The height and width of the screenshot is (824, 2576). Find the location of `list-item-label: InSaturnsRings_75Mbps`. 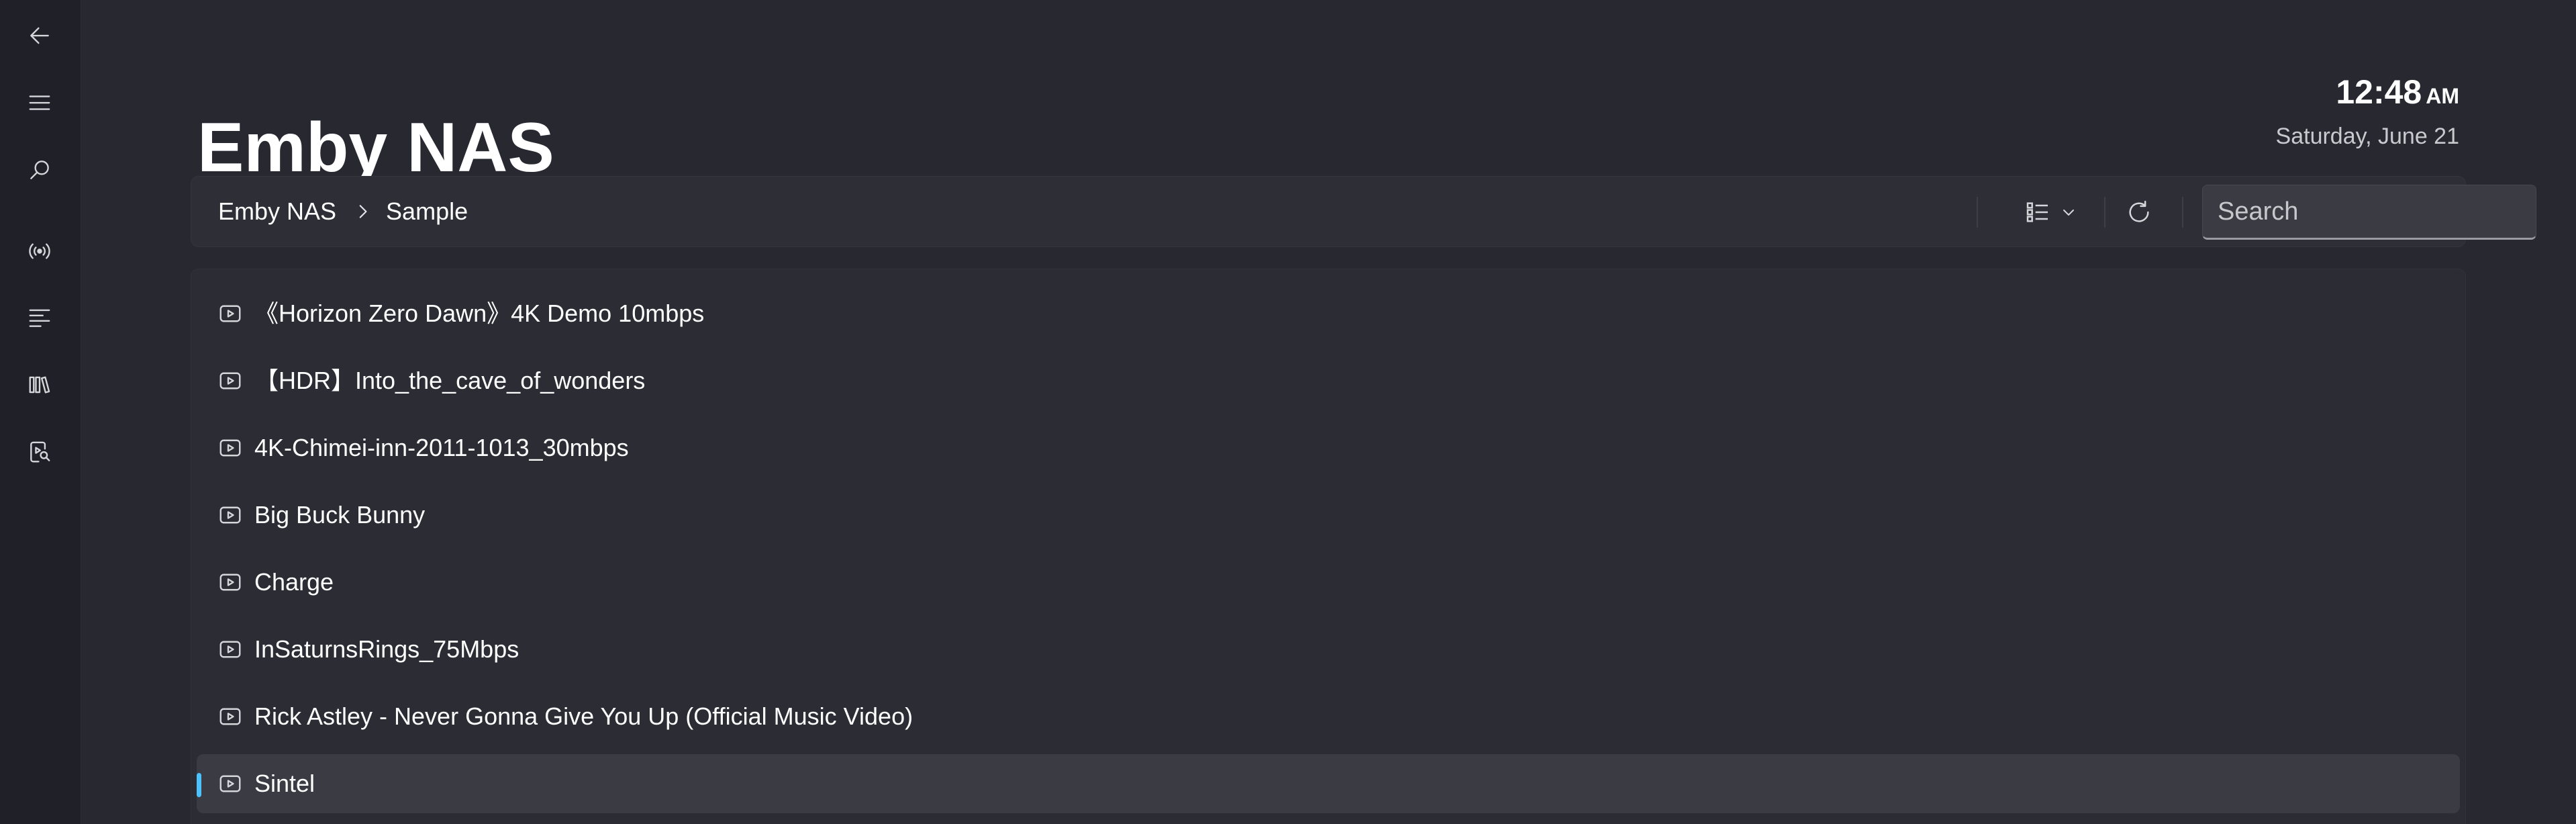

list-item-label: InSaturnsRings_75Mbps is located at coordinates (386, 649).